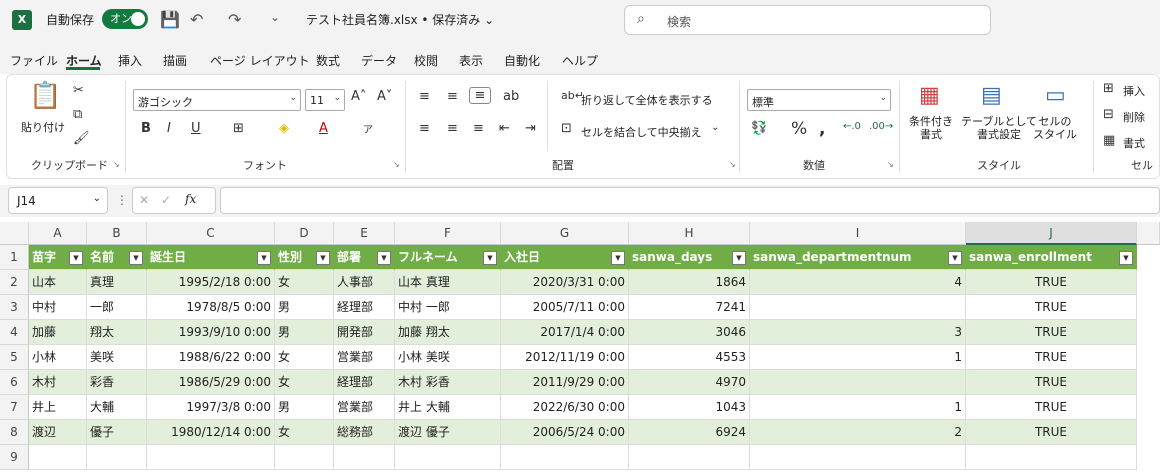 Image resolution: width=1160 pixels, height=472 pixels. Describe the element at coordinates (211, 282) in the screenshot. I see `table-cell: 1995/2/18 0:00` at that location.